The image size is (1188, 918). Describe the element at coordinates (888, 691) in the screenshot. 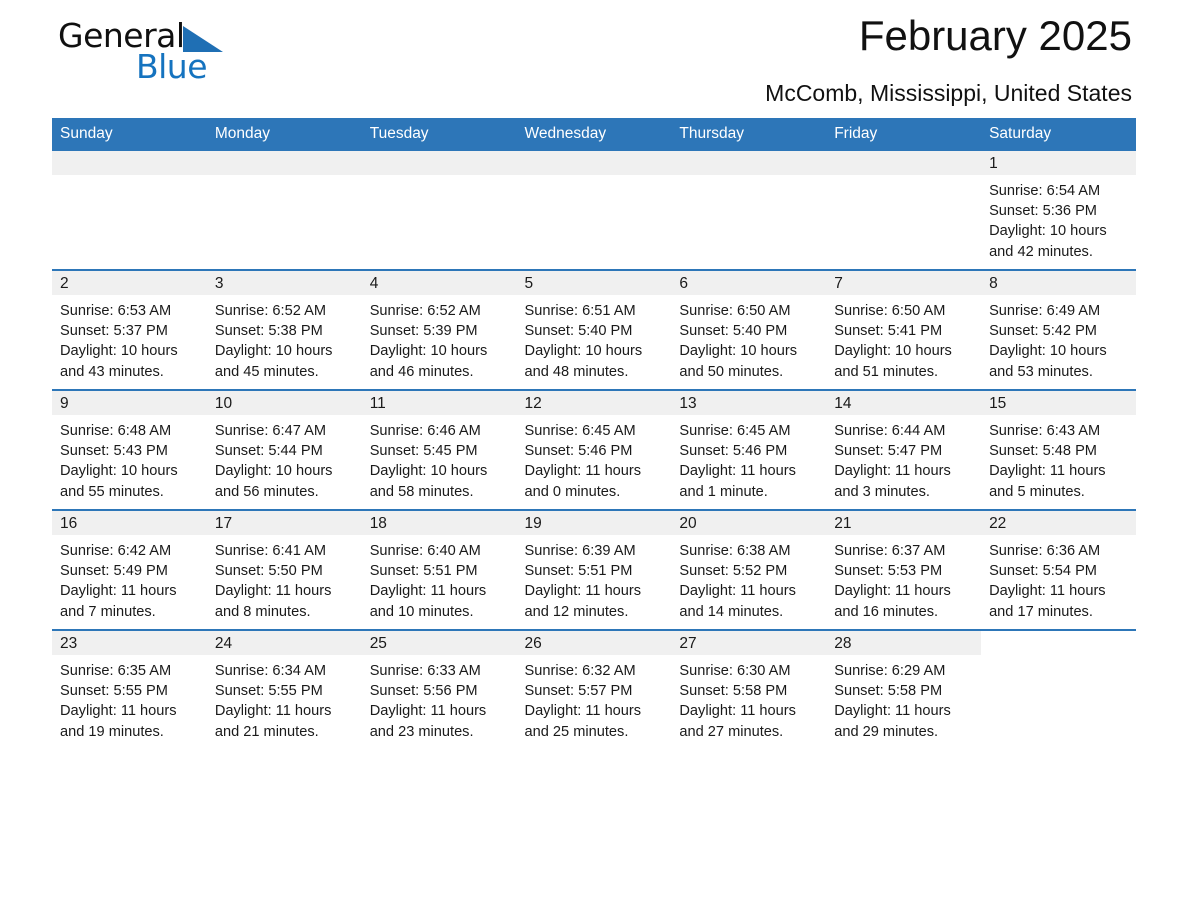

I see `sunset-text: Sunset: 5:58 PM` at that location.